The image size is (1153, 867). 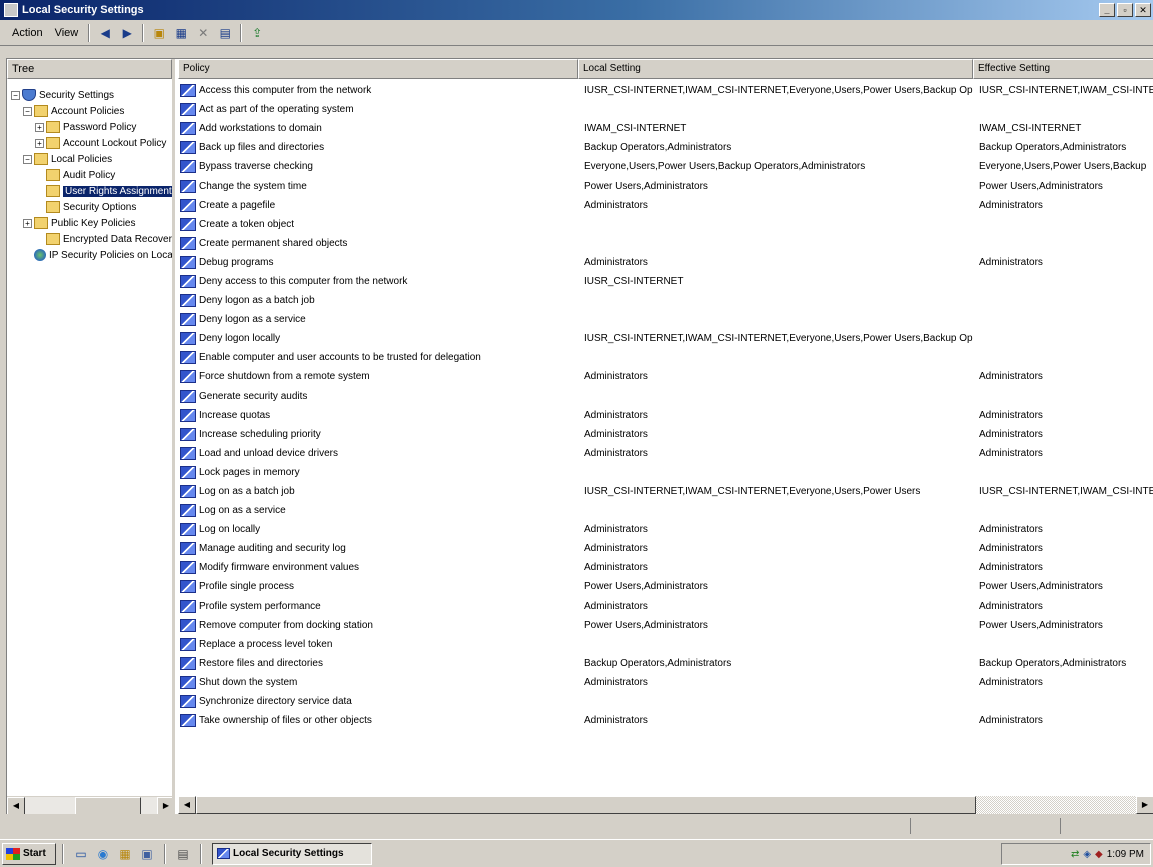 What do you see at coordinates (1125, 10) in the screenshot?
I see `maximize-button: ▫` at bounding box center [1125, 10].